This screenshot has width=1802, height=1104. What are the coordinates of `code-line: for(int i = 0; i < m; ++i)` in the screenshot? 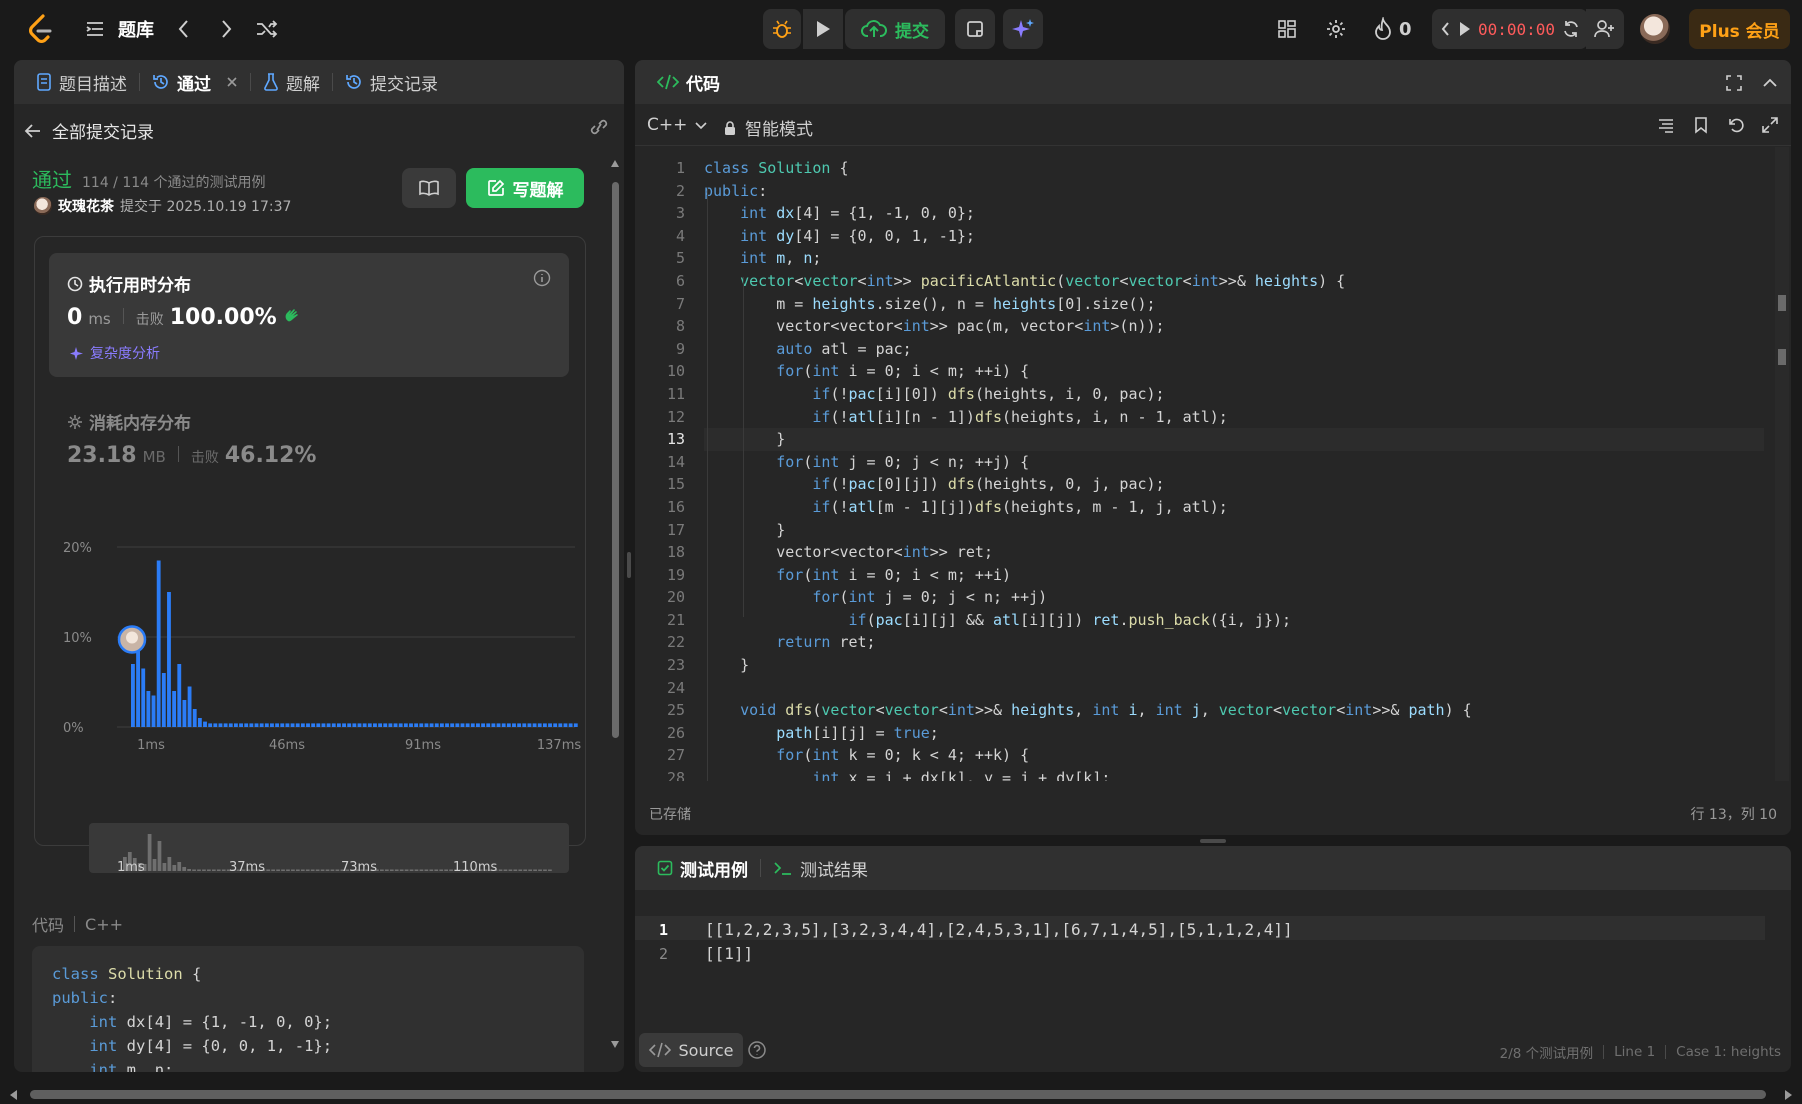 It's located at (1234, 575).